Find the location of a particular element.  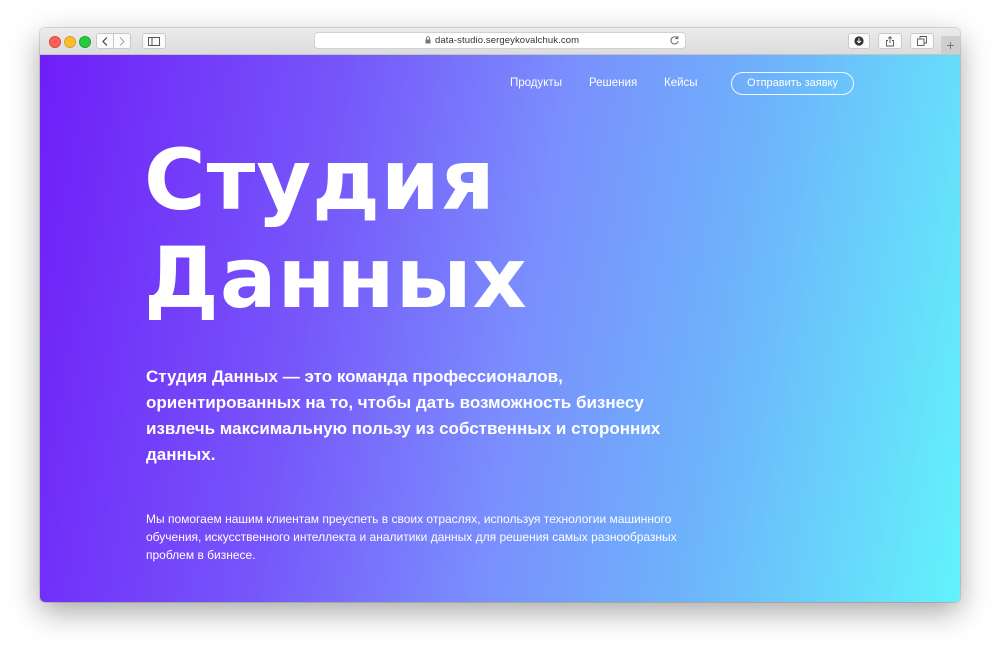

zoom-window-button is located at coordinates (85, 42).